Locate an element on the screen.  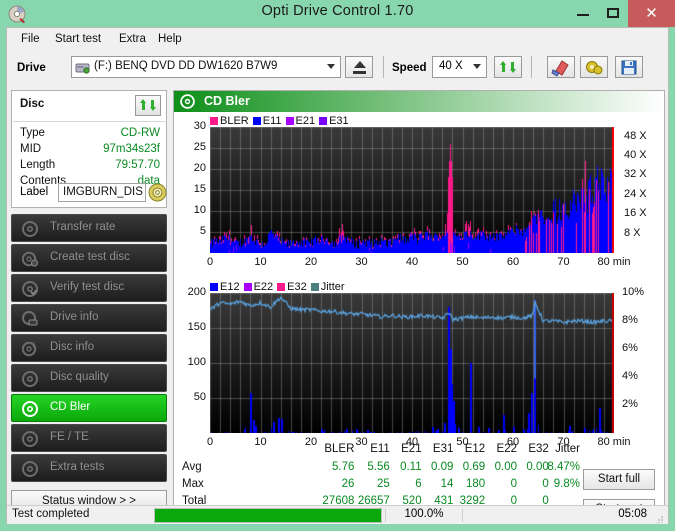
disc-write-icon is located at coordinates (30, 259).